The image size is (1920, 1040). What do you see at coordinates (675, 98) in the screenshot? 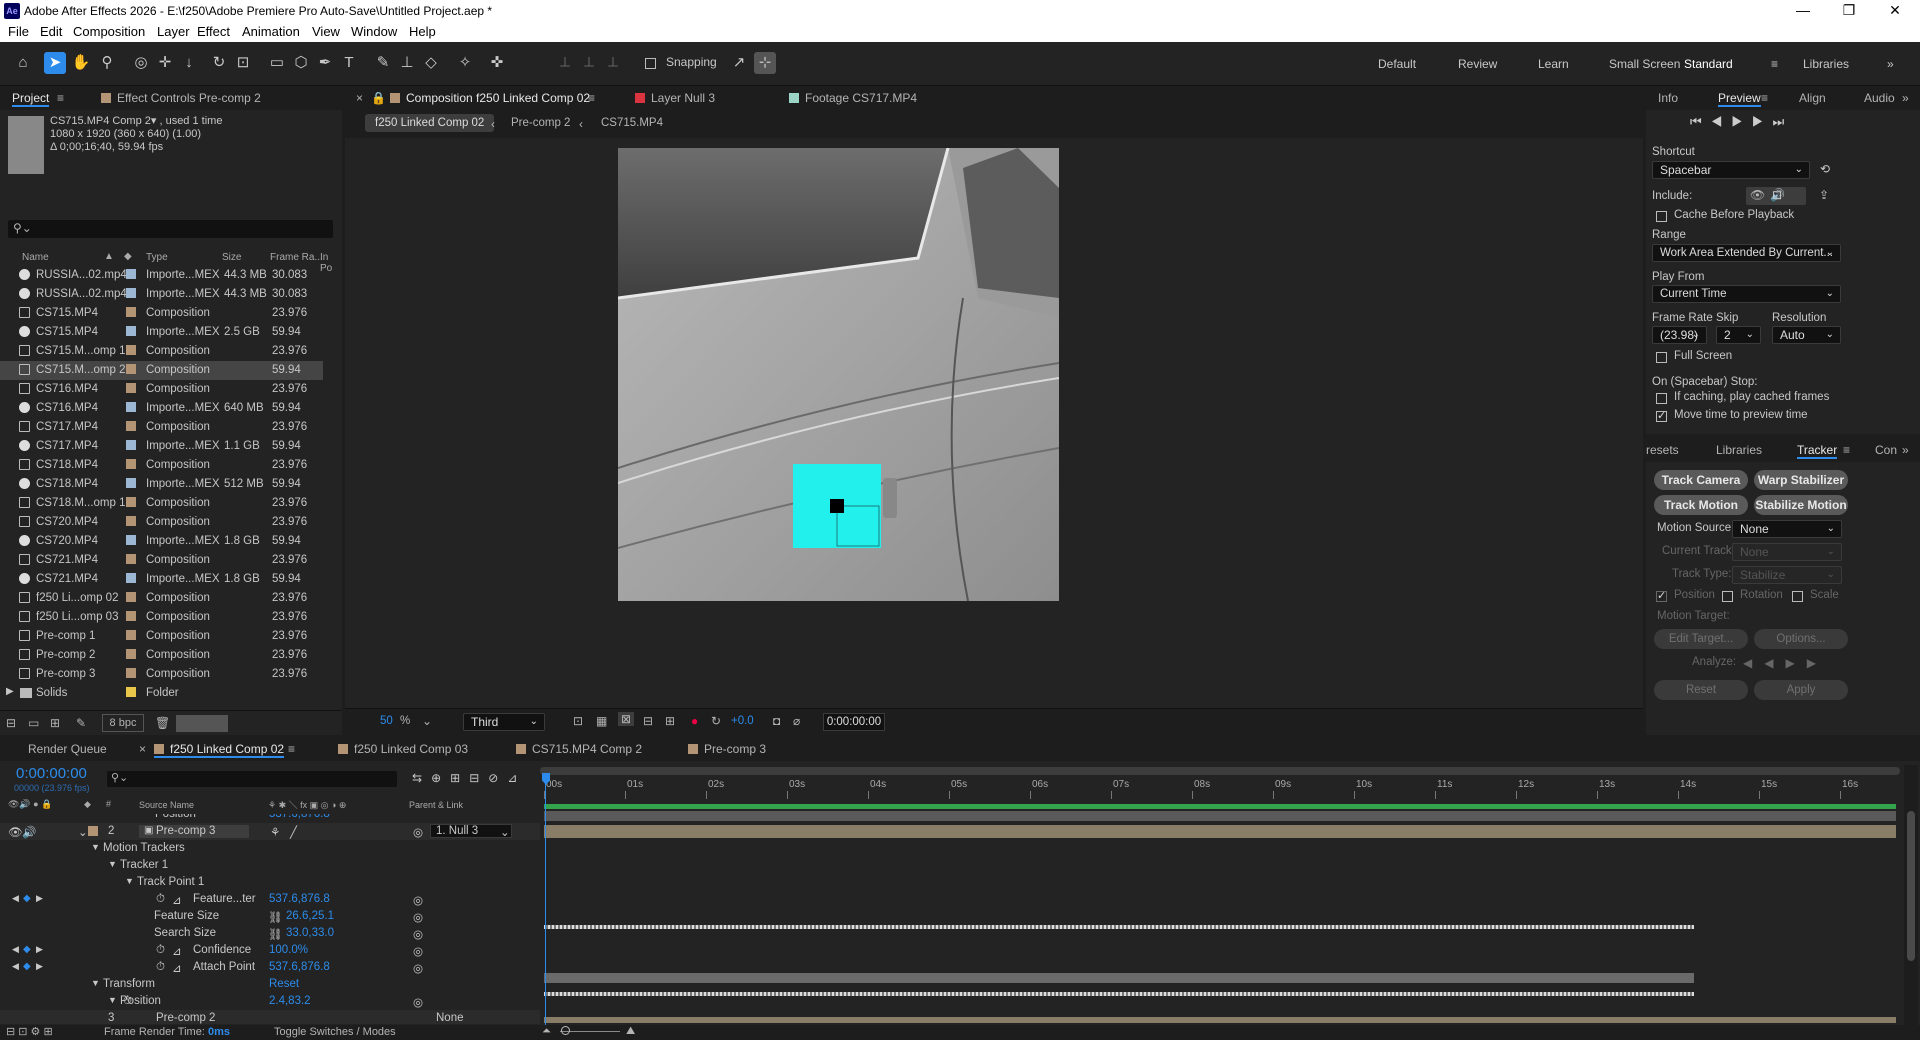
I see `tab-layer: Layer Null 3` at bounding box center [675, 98].